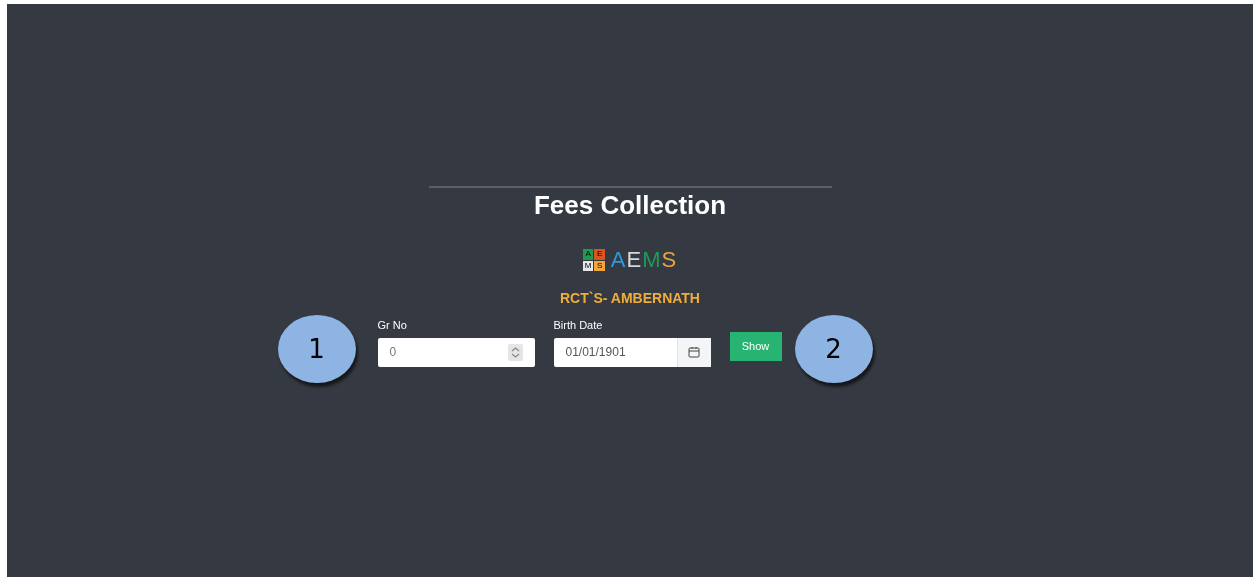 This screenshot has height=577, width=1253. What do you see at coordinates (630, 205) in the screenshot?
I see `page-title: Fees Collection` at bounding box center [630, 205].